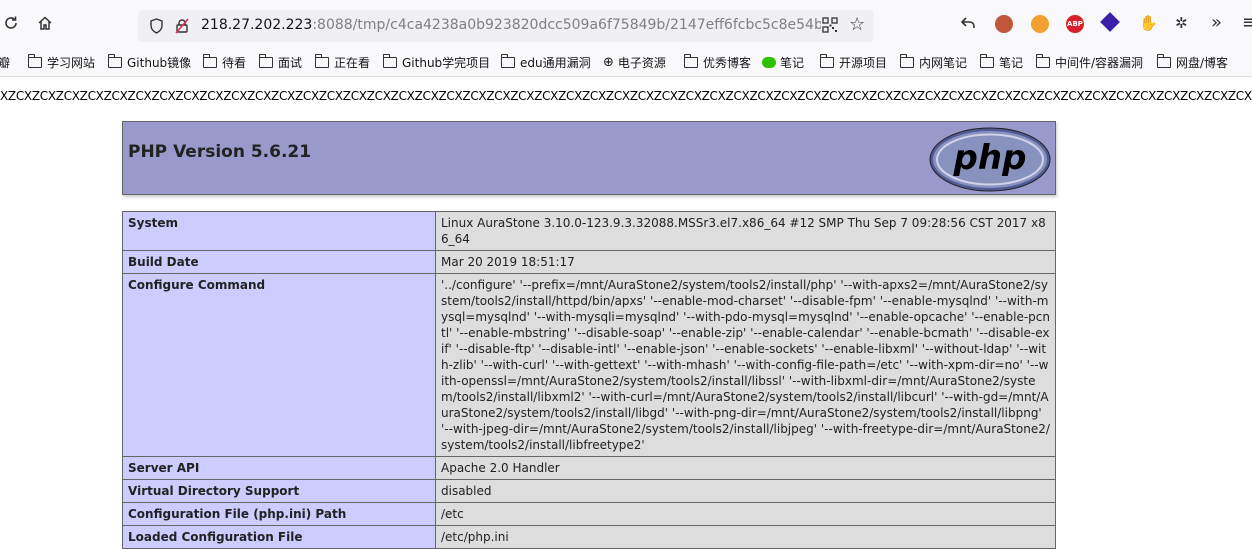  I want to click on bookmark-label: 学习网站, so click(71, 63).